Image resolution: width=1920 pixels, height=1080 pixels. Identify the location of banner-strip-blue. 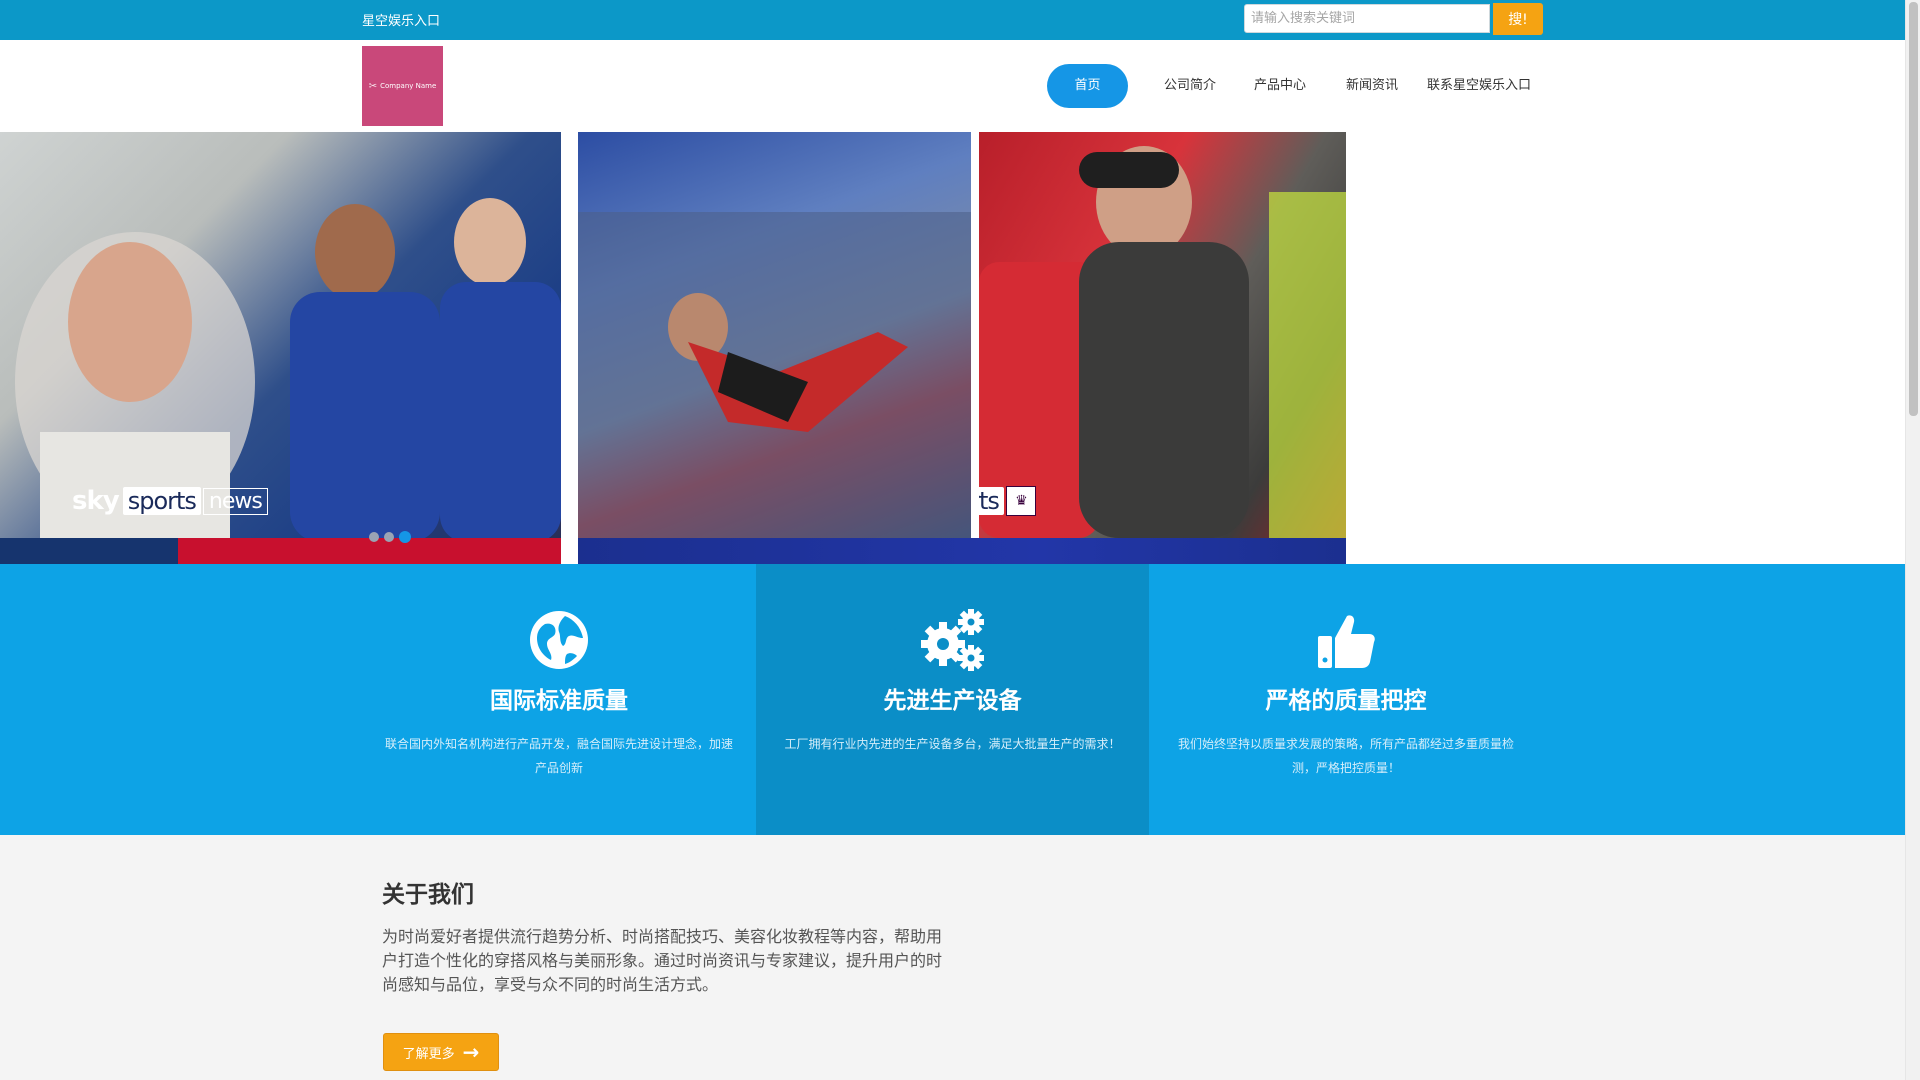
(962, 551).